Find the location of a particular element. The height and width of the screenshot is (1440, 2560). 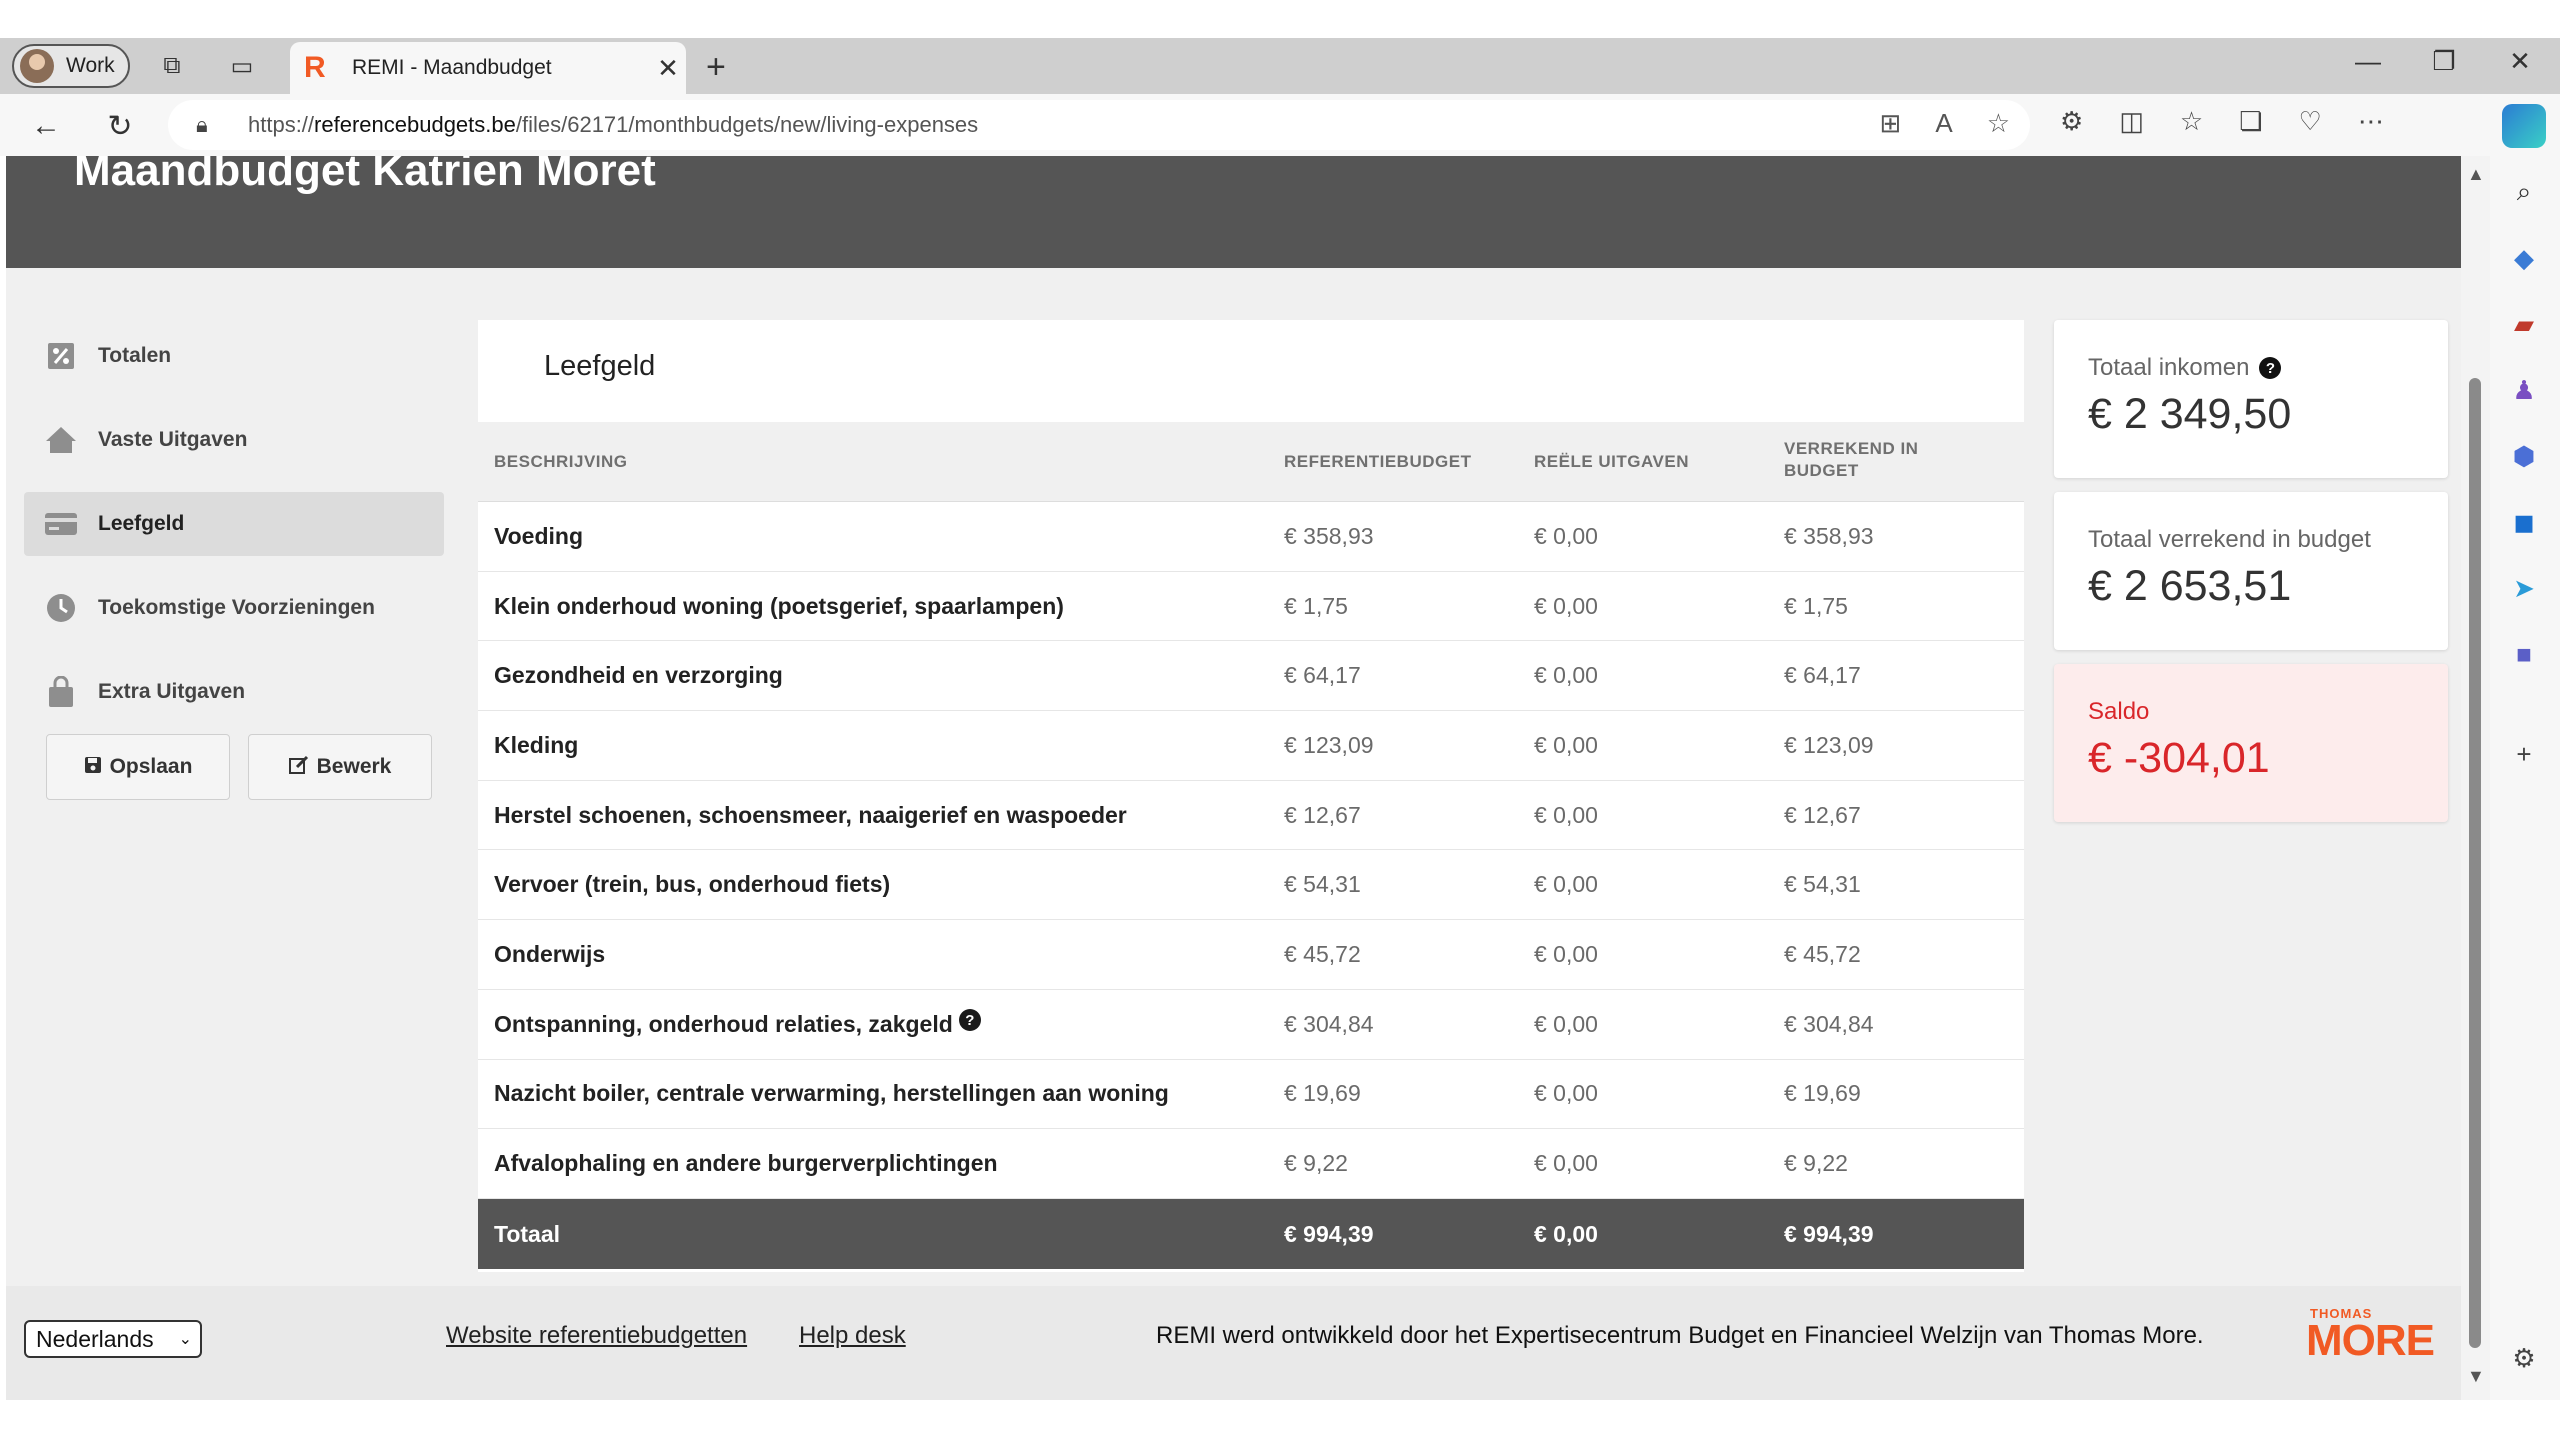

profile-button: Work is located at coordinates (71, 66).